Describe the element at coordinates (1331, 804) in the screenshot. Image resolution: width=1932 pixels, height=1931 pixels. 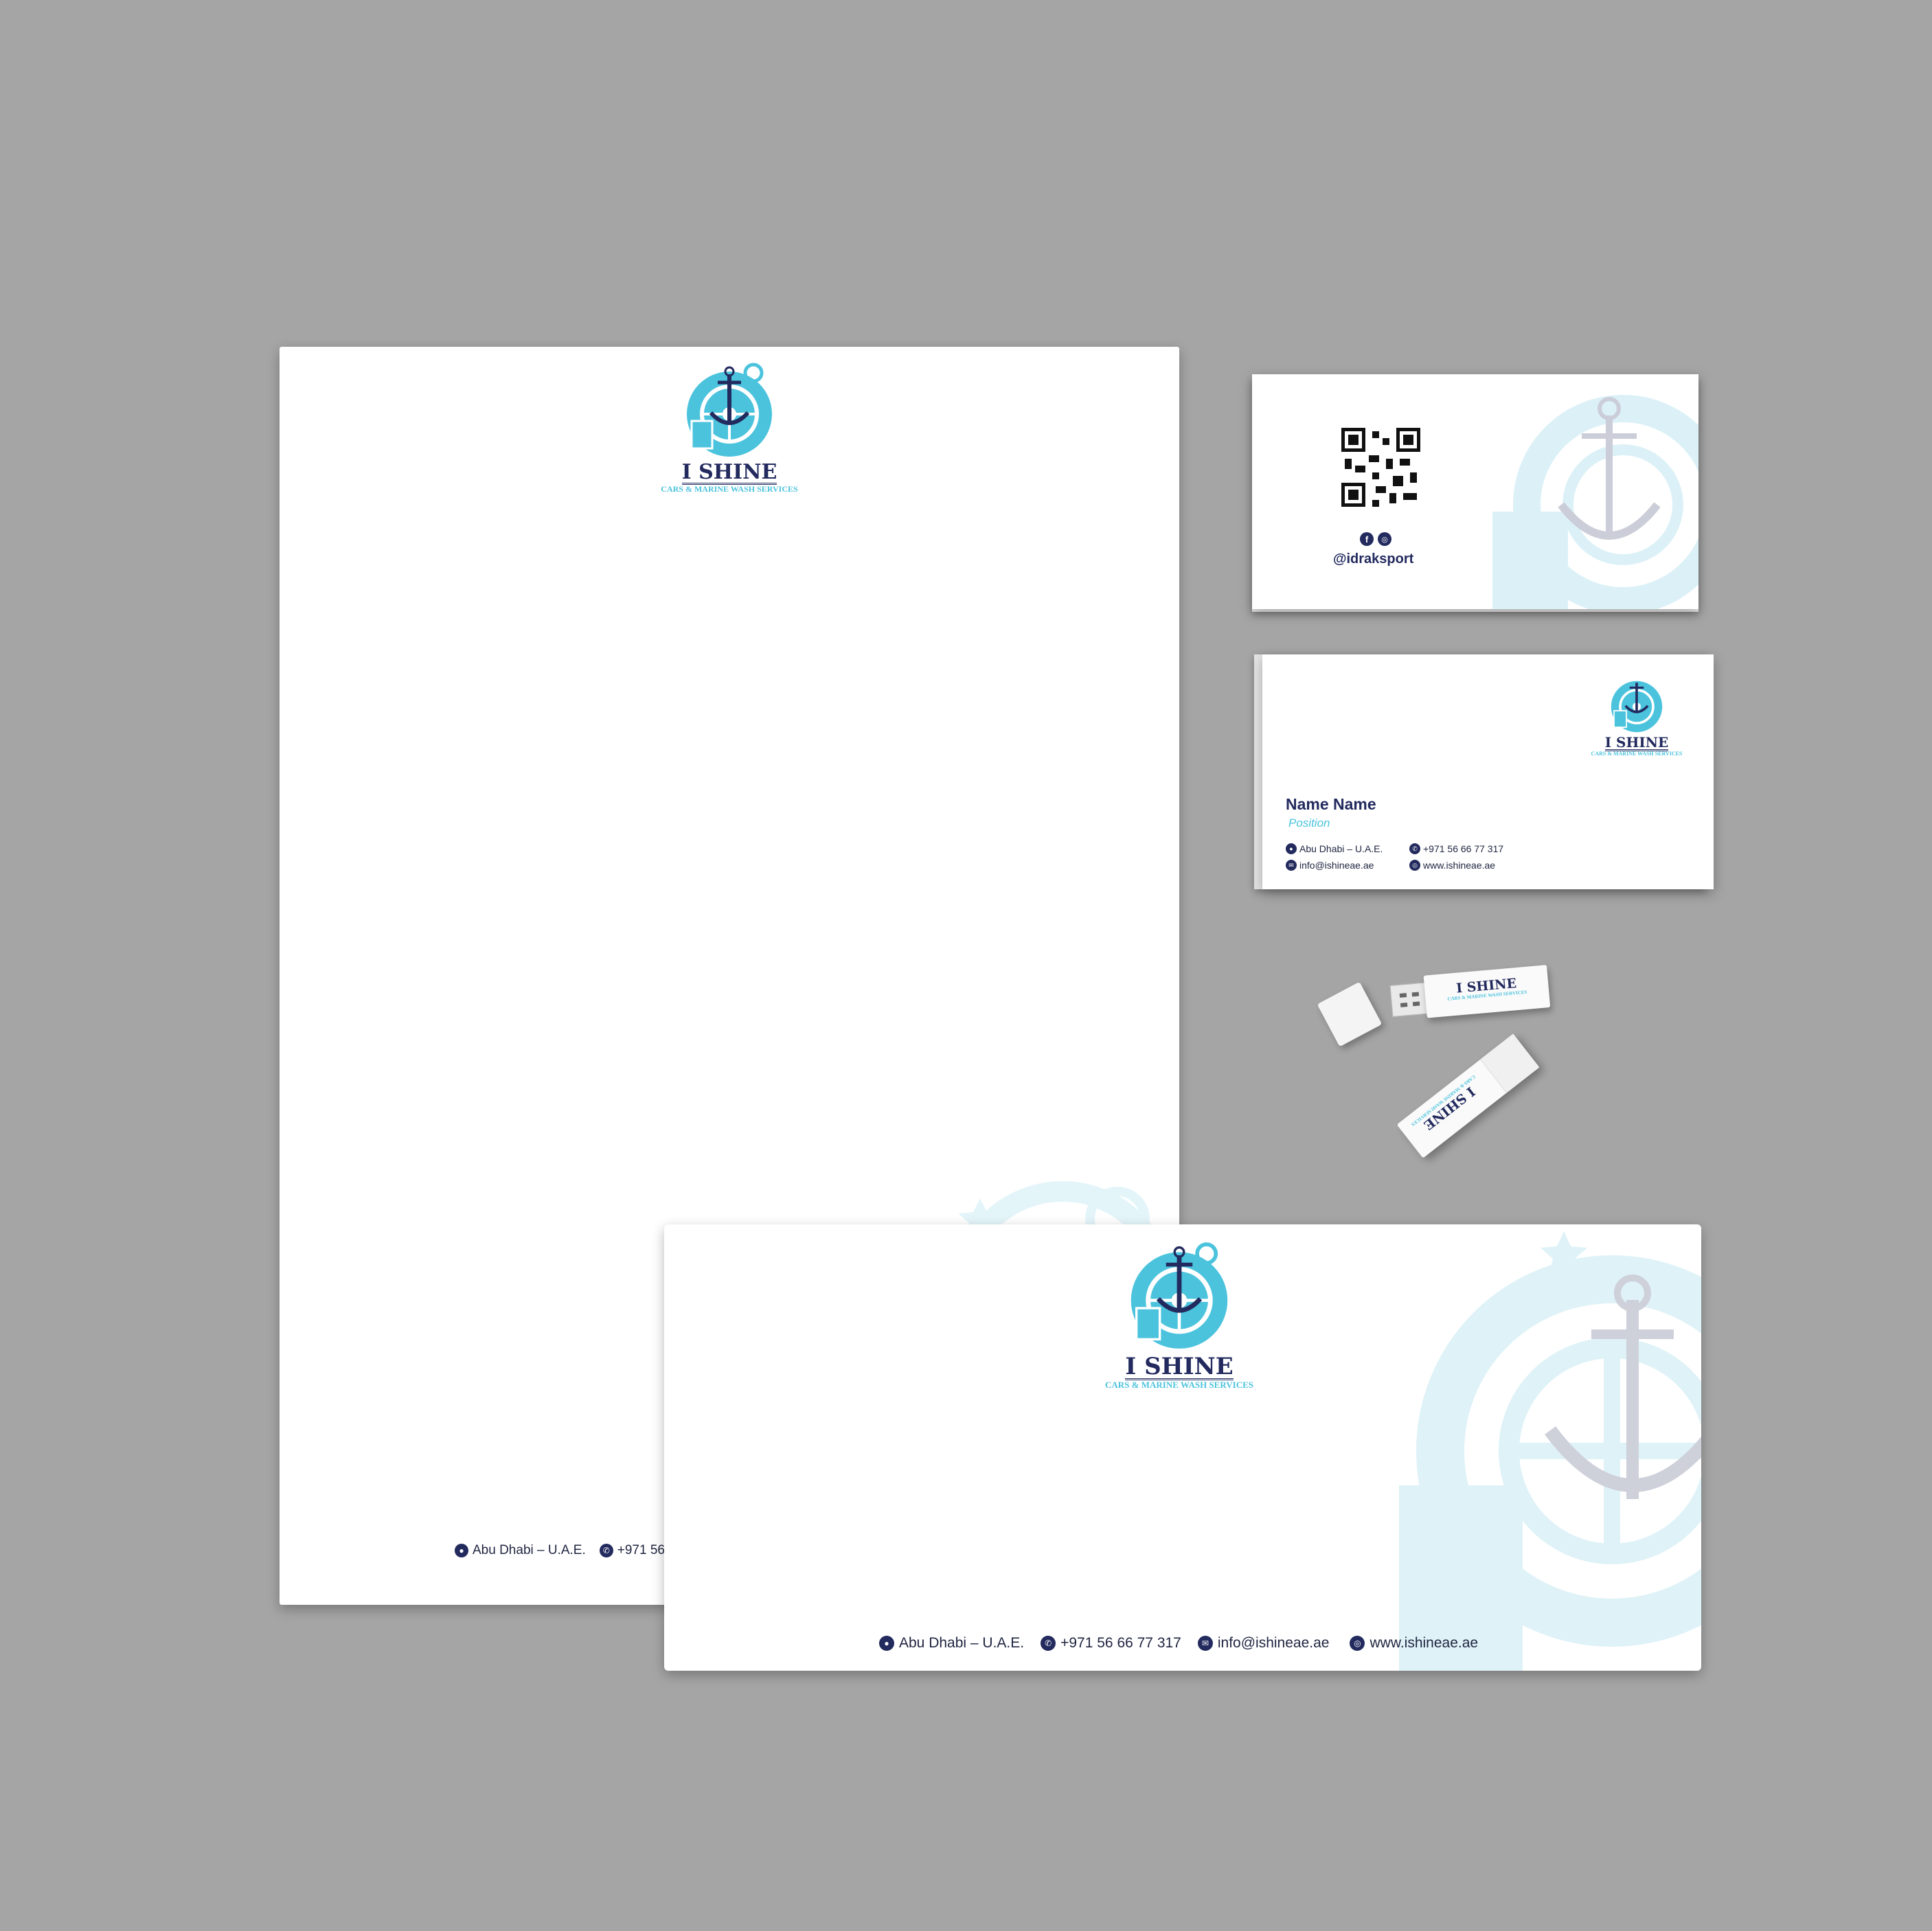
I see `card-front-name: Name Name` at that location.